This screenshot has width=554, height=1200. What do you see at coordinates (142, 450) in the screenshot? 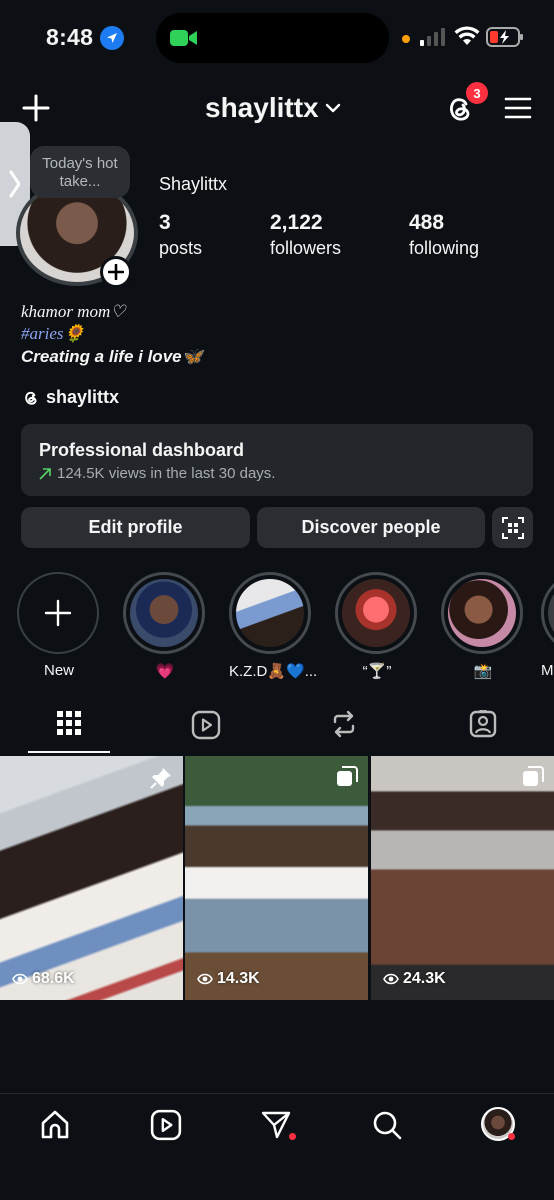
I see `dashboard-title: Professional dashboard` at bounding box center [142, 450].